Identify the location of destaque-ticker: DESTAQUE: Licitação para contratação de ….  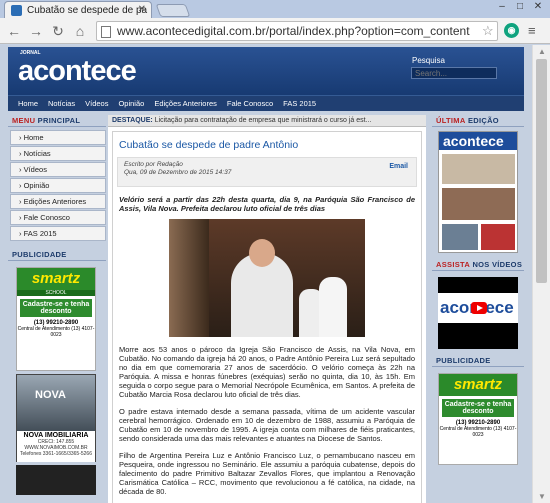
(267, 121).